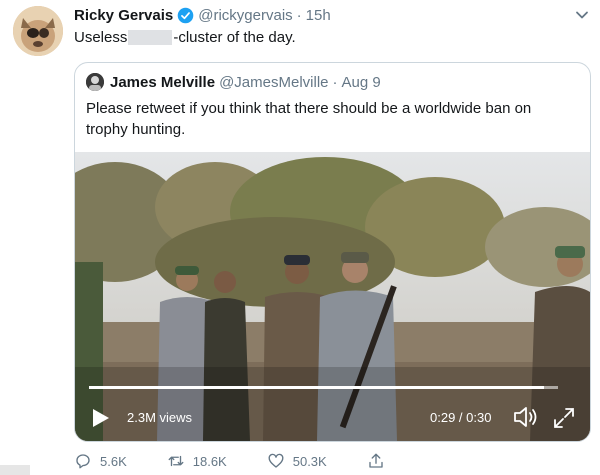  I want to click on verified-badge-icon, so click(185, 15).